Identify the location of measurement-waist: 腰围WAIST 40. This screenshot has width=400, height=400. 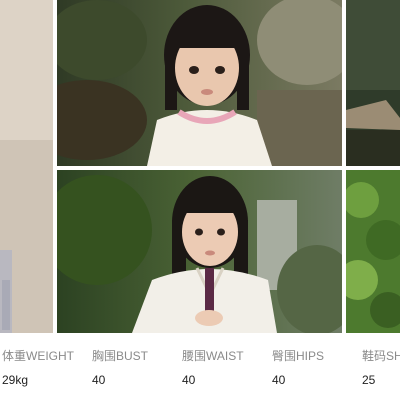
(213, 367).